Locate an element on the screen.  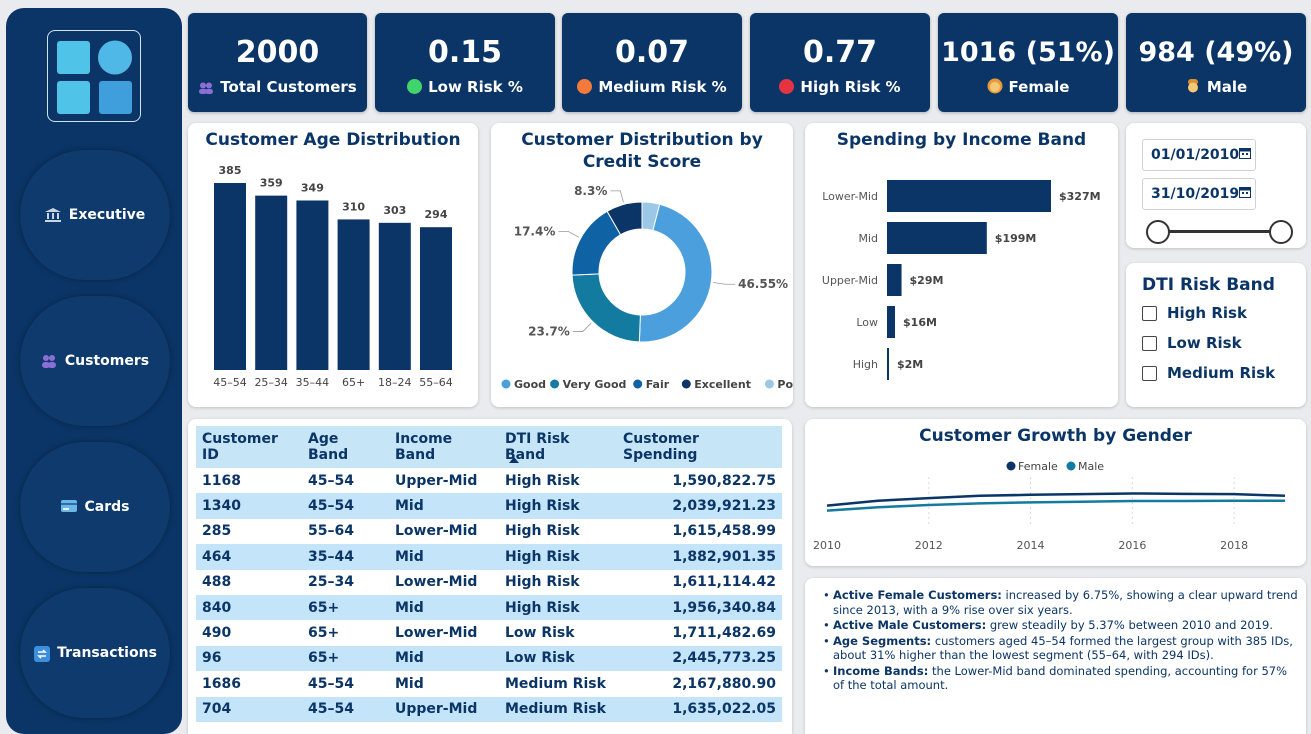
orange-circle-icon is located at coordinates (585, 86).